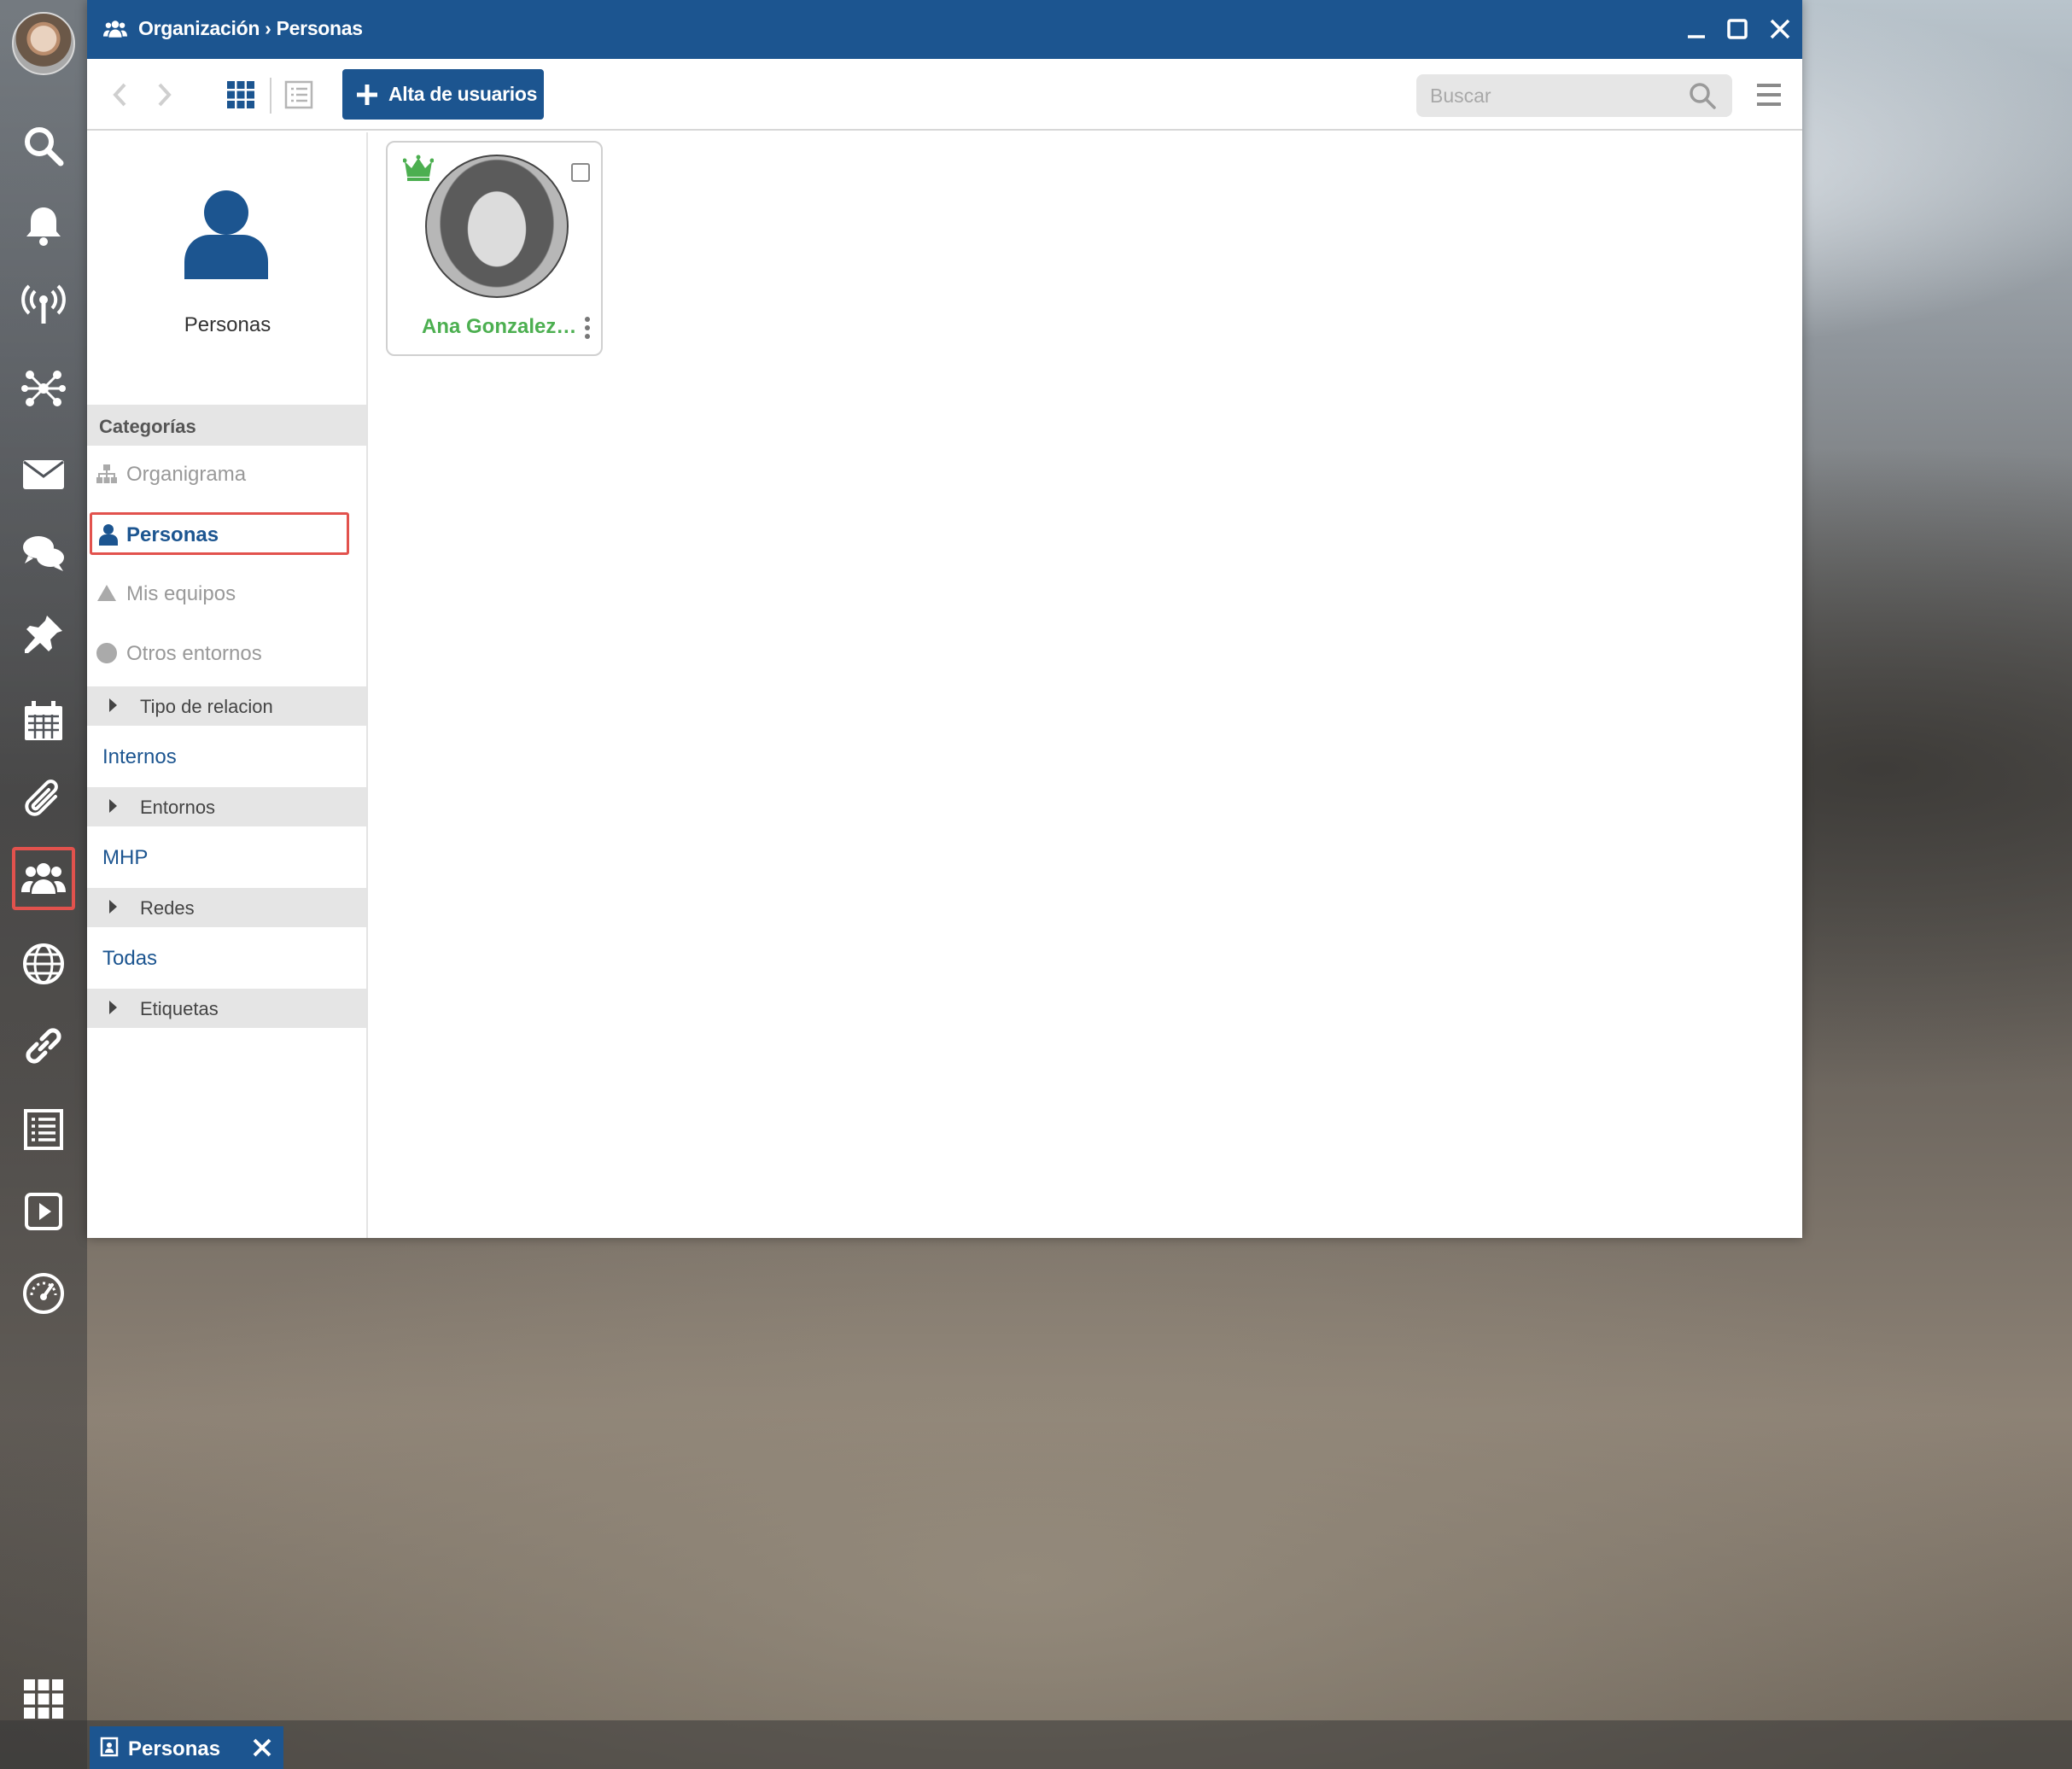 This screenshot has height=1769, width=2072. What do you see at coordinates (181, 593) in the screenshot?
I see `category-label: Mis equipos` at bounding box center [181, 593].